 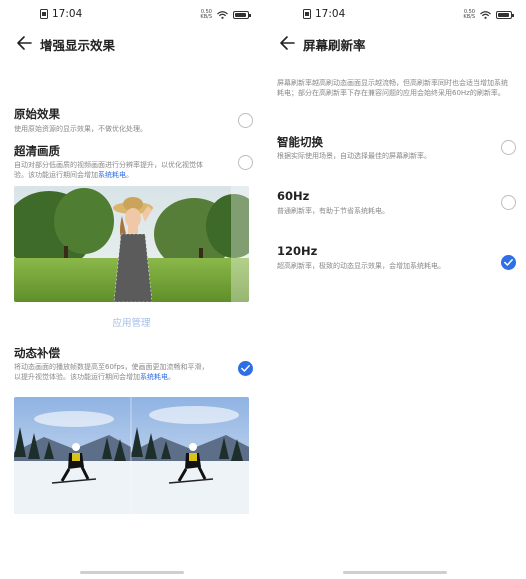 I want to click on option-120hz-title: 120Hz, so click(x=297, y=251).